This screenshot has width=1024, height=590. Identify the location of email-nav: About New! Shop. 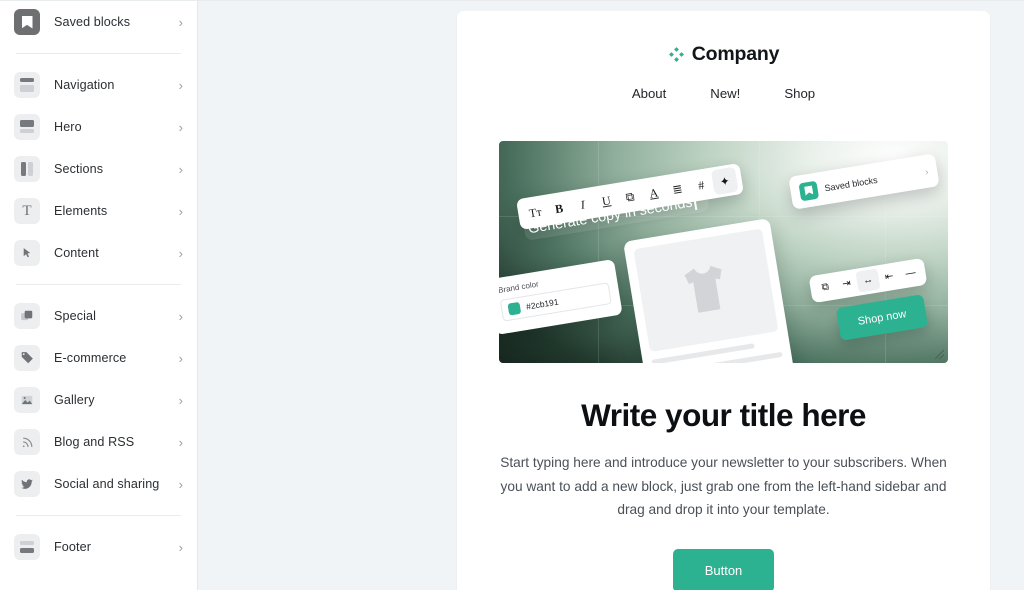
(723, 93).